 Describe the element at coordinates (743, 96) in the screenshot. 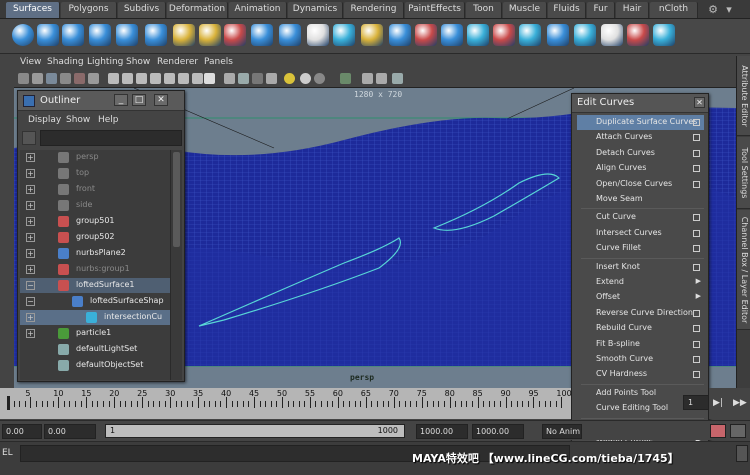

I see `side-tab-0: Attribute Editor` at that location.